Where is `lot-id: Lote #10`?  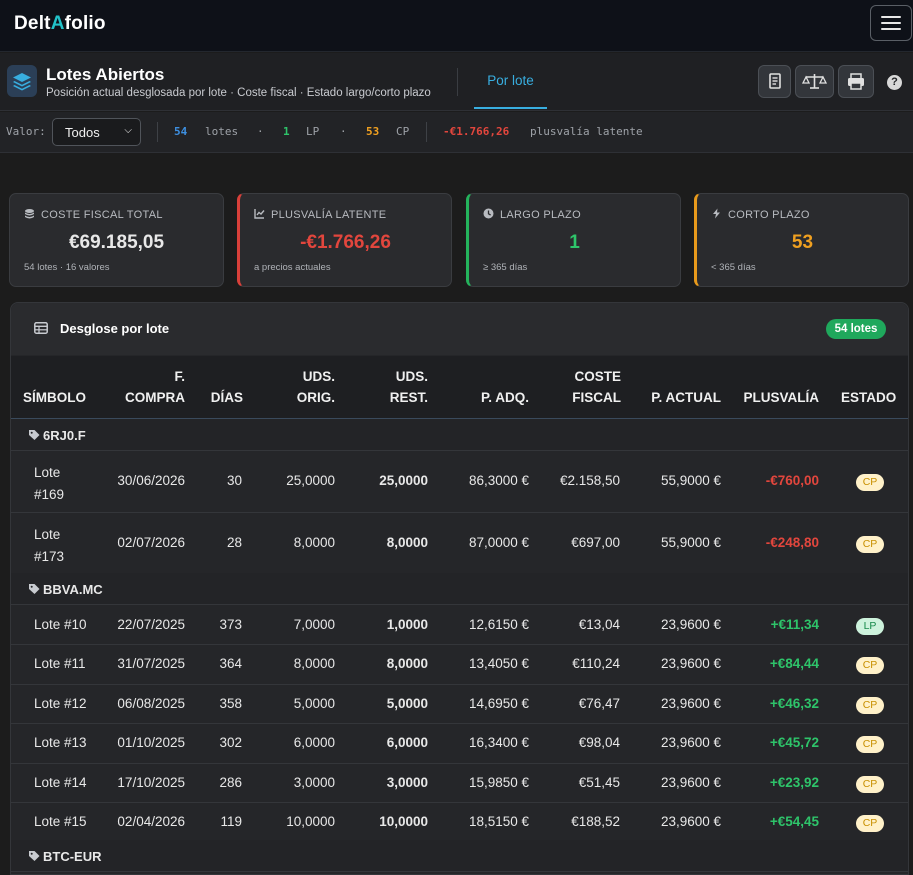
lot-id: Lote #10 is located at coordinates (60, 624).